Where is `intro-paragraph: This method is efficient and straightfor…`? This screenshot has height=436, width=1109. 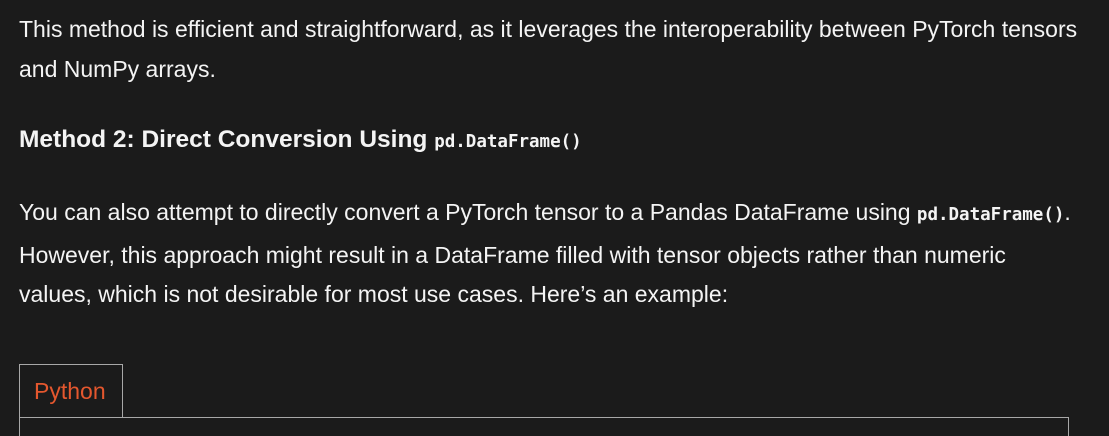
intro-paragraph: This method is efficient and straightfor… is located at coordinates (548, 49).